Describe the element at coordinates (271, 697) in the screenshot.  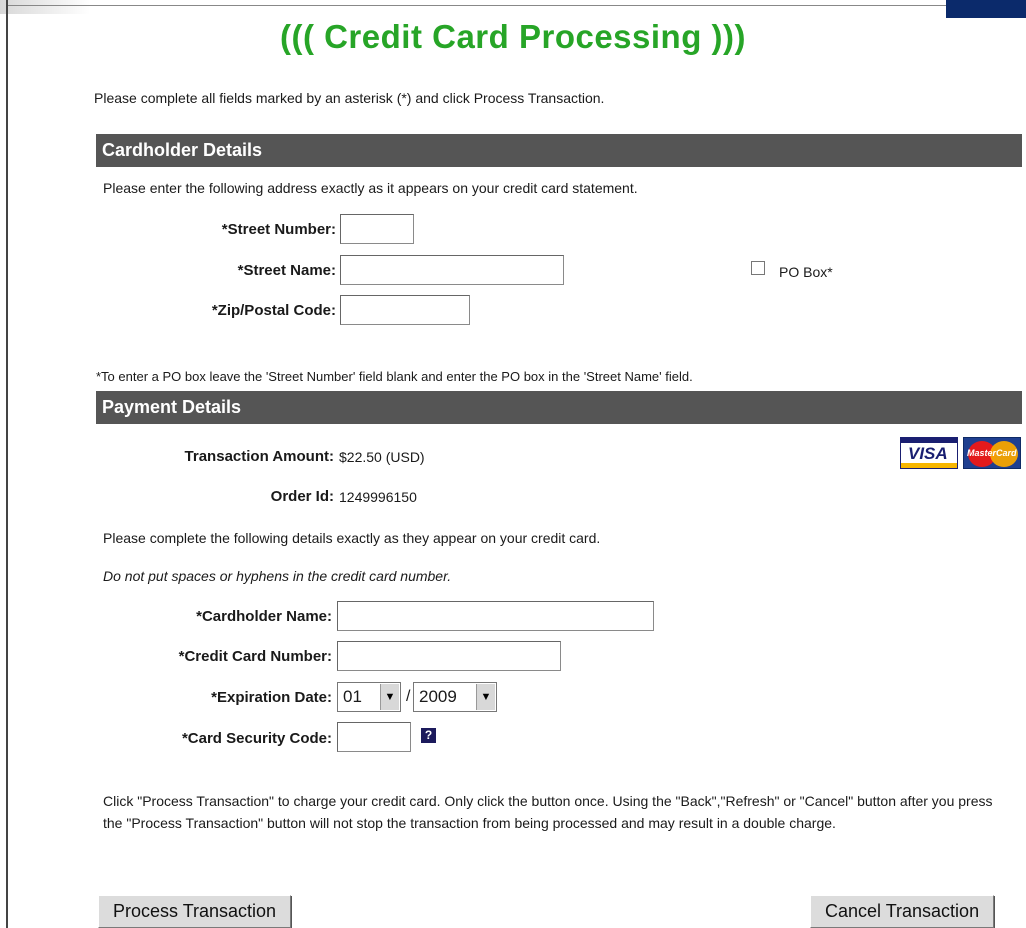
I see `expiration-date-label: *Expiration Date:` at that location.